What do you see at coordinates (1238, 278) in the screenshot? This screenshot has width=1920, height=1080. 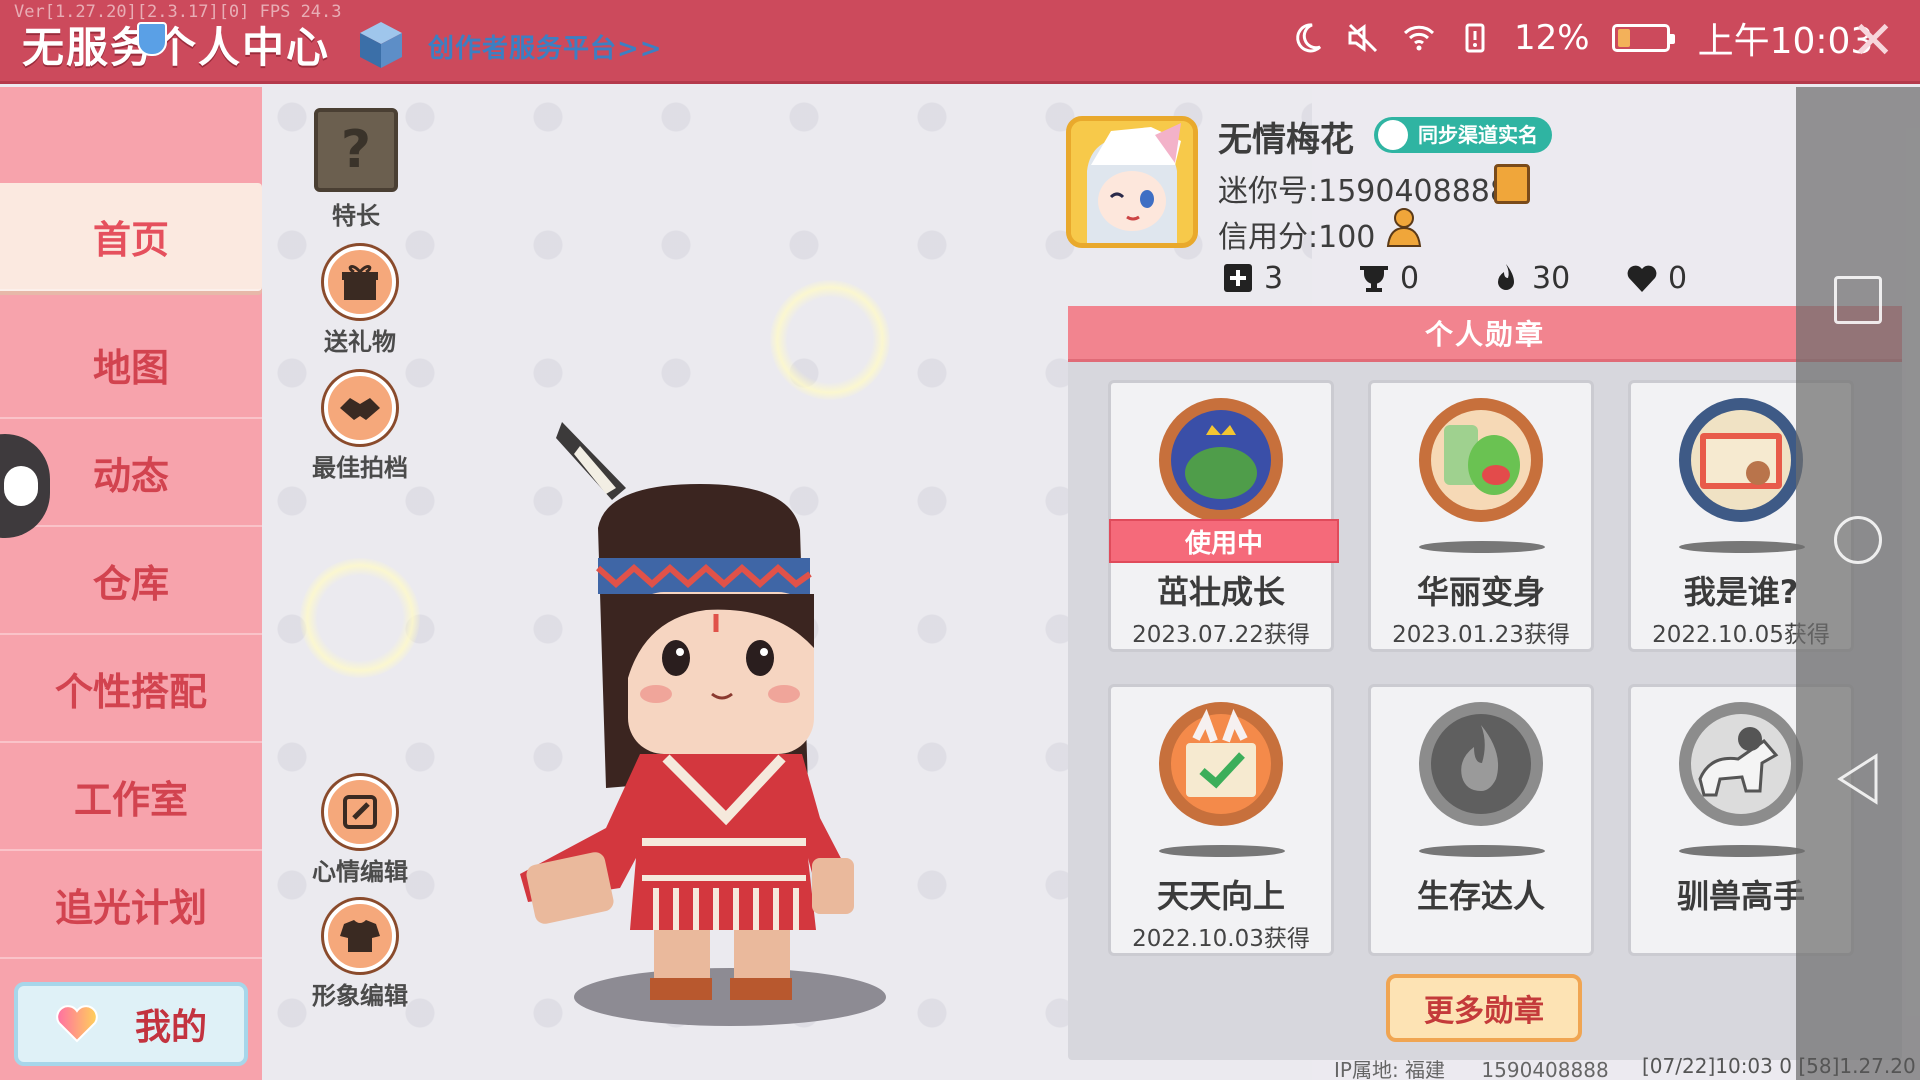 I see `plus-box-icon` at bounding box center [1238, 278].